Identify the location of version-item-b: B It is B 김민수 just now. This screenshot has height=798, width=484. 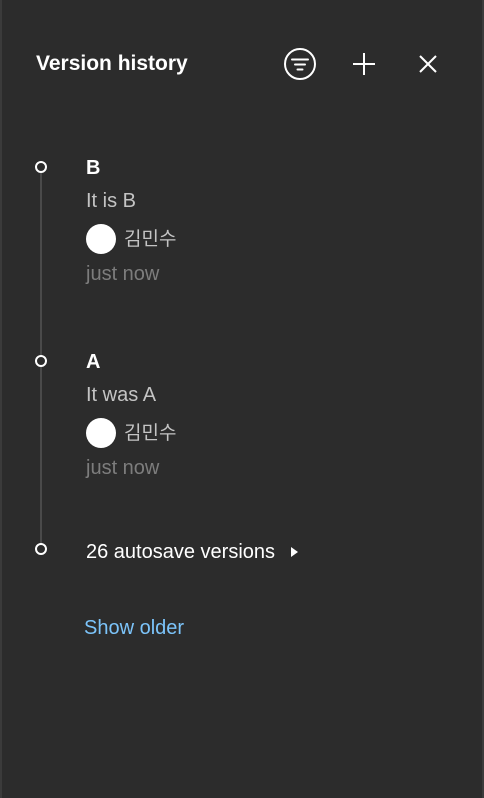
(266, 221).